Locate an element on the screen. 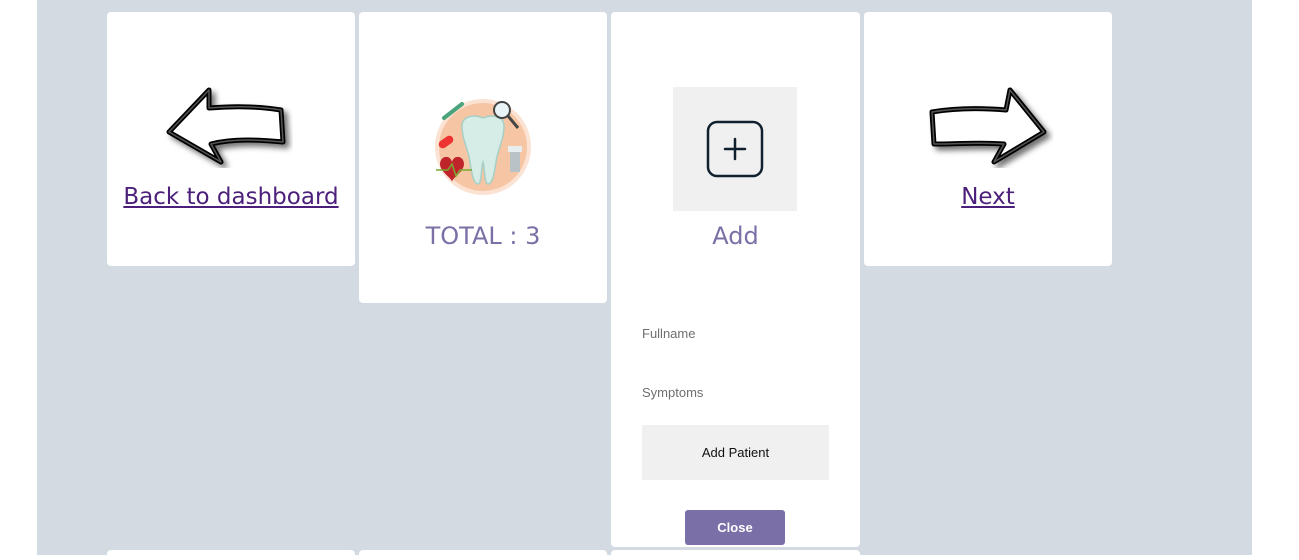  plus-square-icon is located at coordinates (735, 149).